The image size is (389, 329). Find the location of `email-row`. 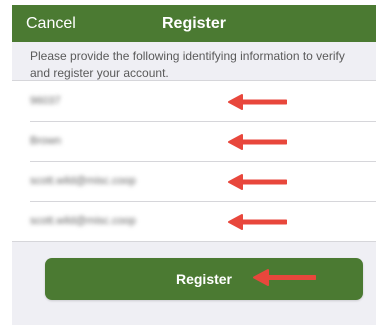

email-row is located at coordinates (194, 181).